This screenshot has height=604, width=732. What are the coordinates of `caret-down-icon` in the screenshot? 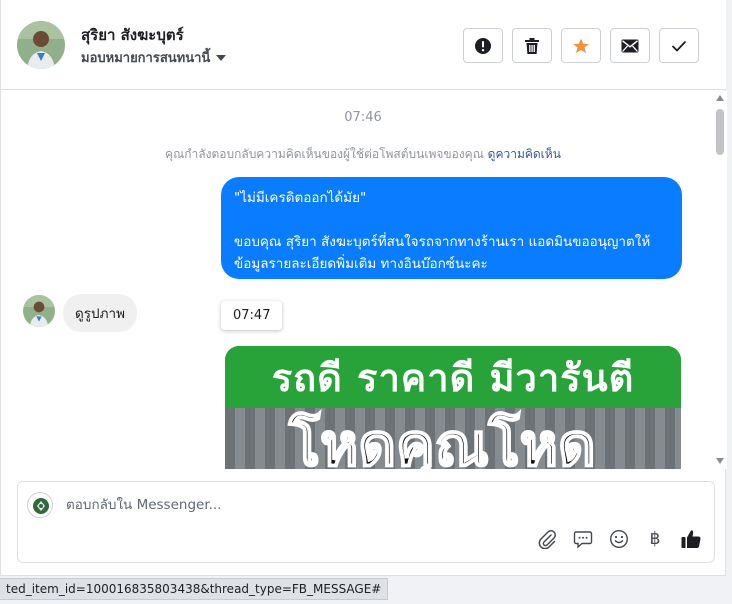 It's located at (221, 57).